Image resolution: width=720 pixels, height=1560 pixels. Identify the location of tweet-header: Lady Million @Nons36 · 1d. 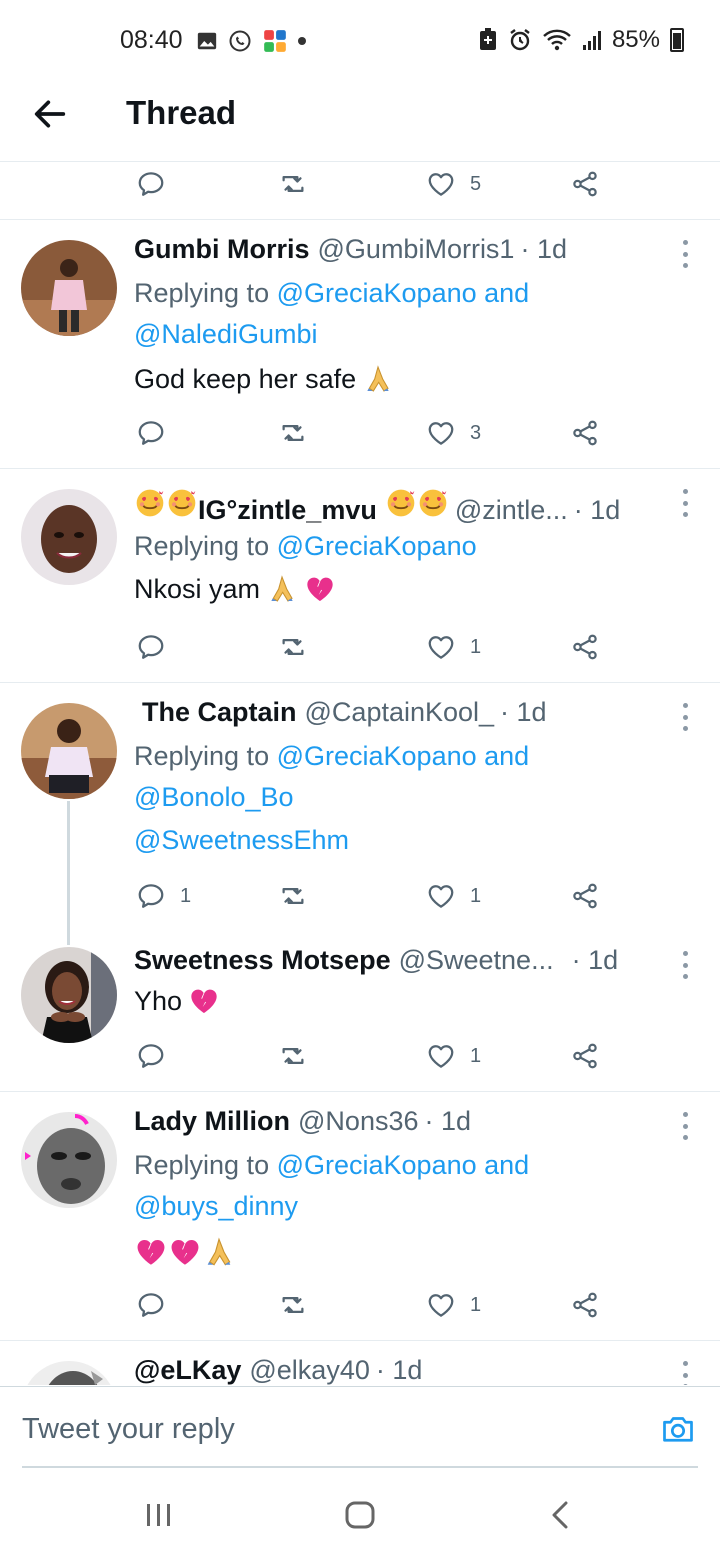
(397, 1121).